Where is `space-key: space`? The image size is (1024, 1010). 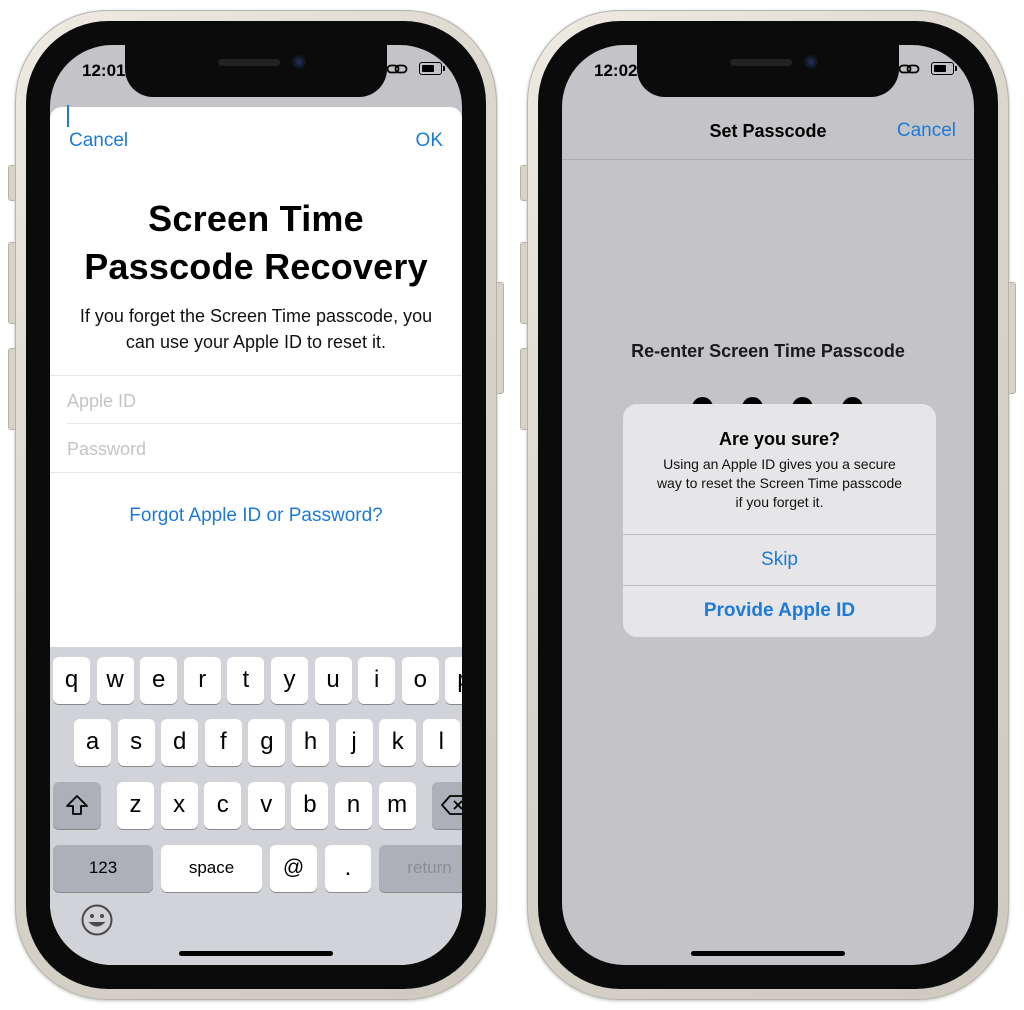
space-key: space is located at coordinates (211, 868).